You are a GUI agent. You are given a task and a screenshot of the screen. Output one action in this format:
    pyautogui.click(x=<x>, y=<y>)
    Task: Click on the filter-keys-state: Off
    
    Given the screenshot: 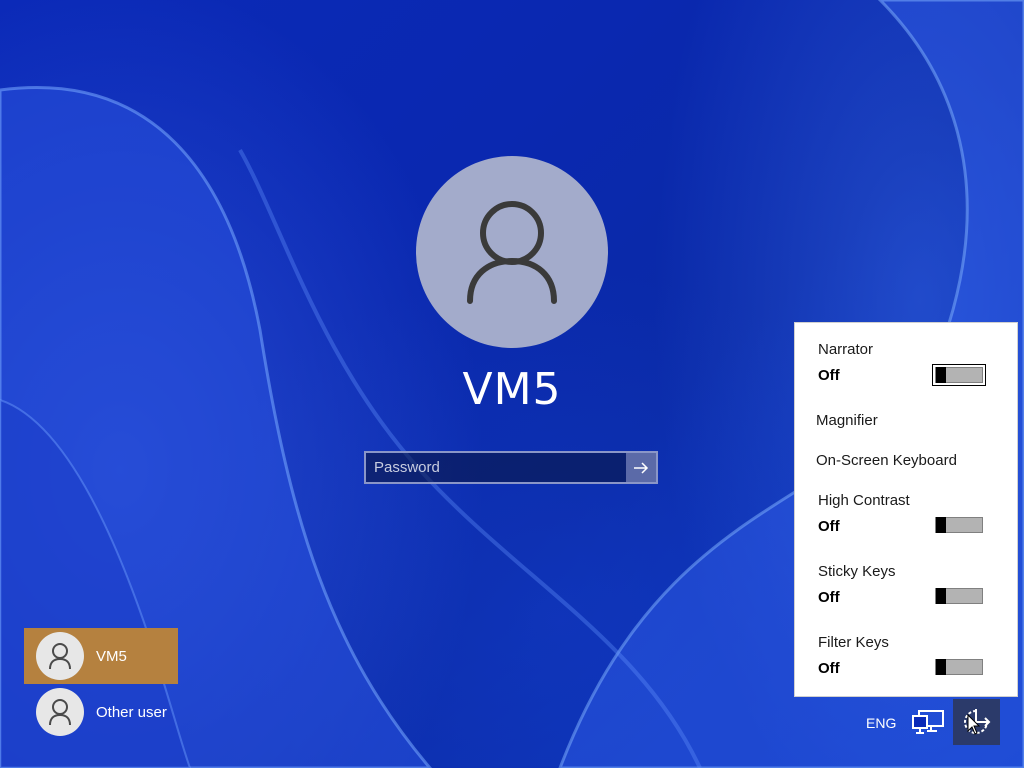 What is the action you would take?
    pyautogui.click(x=829, y=668)
    